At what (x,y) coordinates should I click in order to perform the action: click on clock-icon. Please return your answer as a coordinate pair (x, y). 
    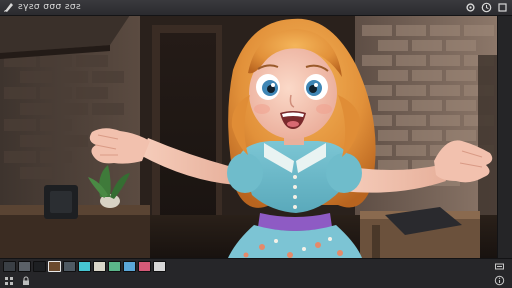
    Looking at the image, I should click on (486, 8).